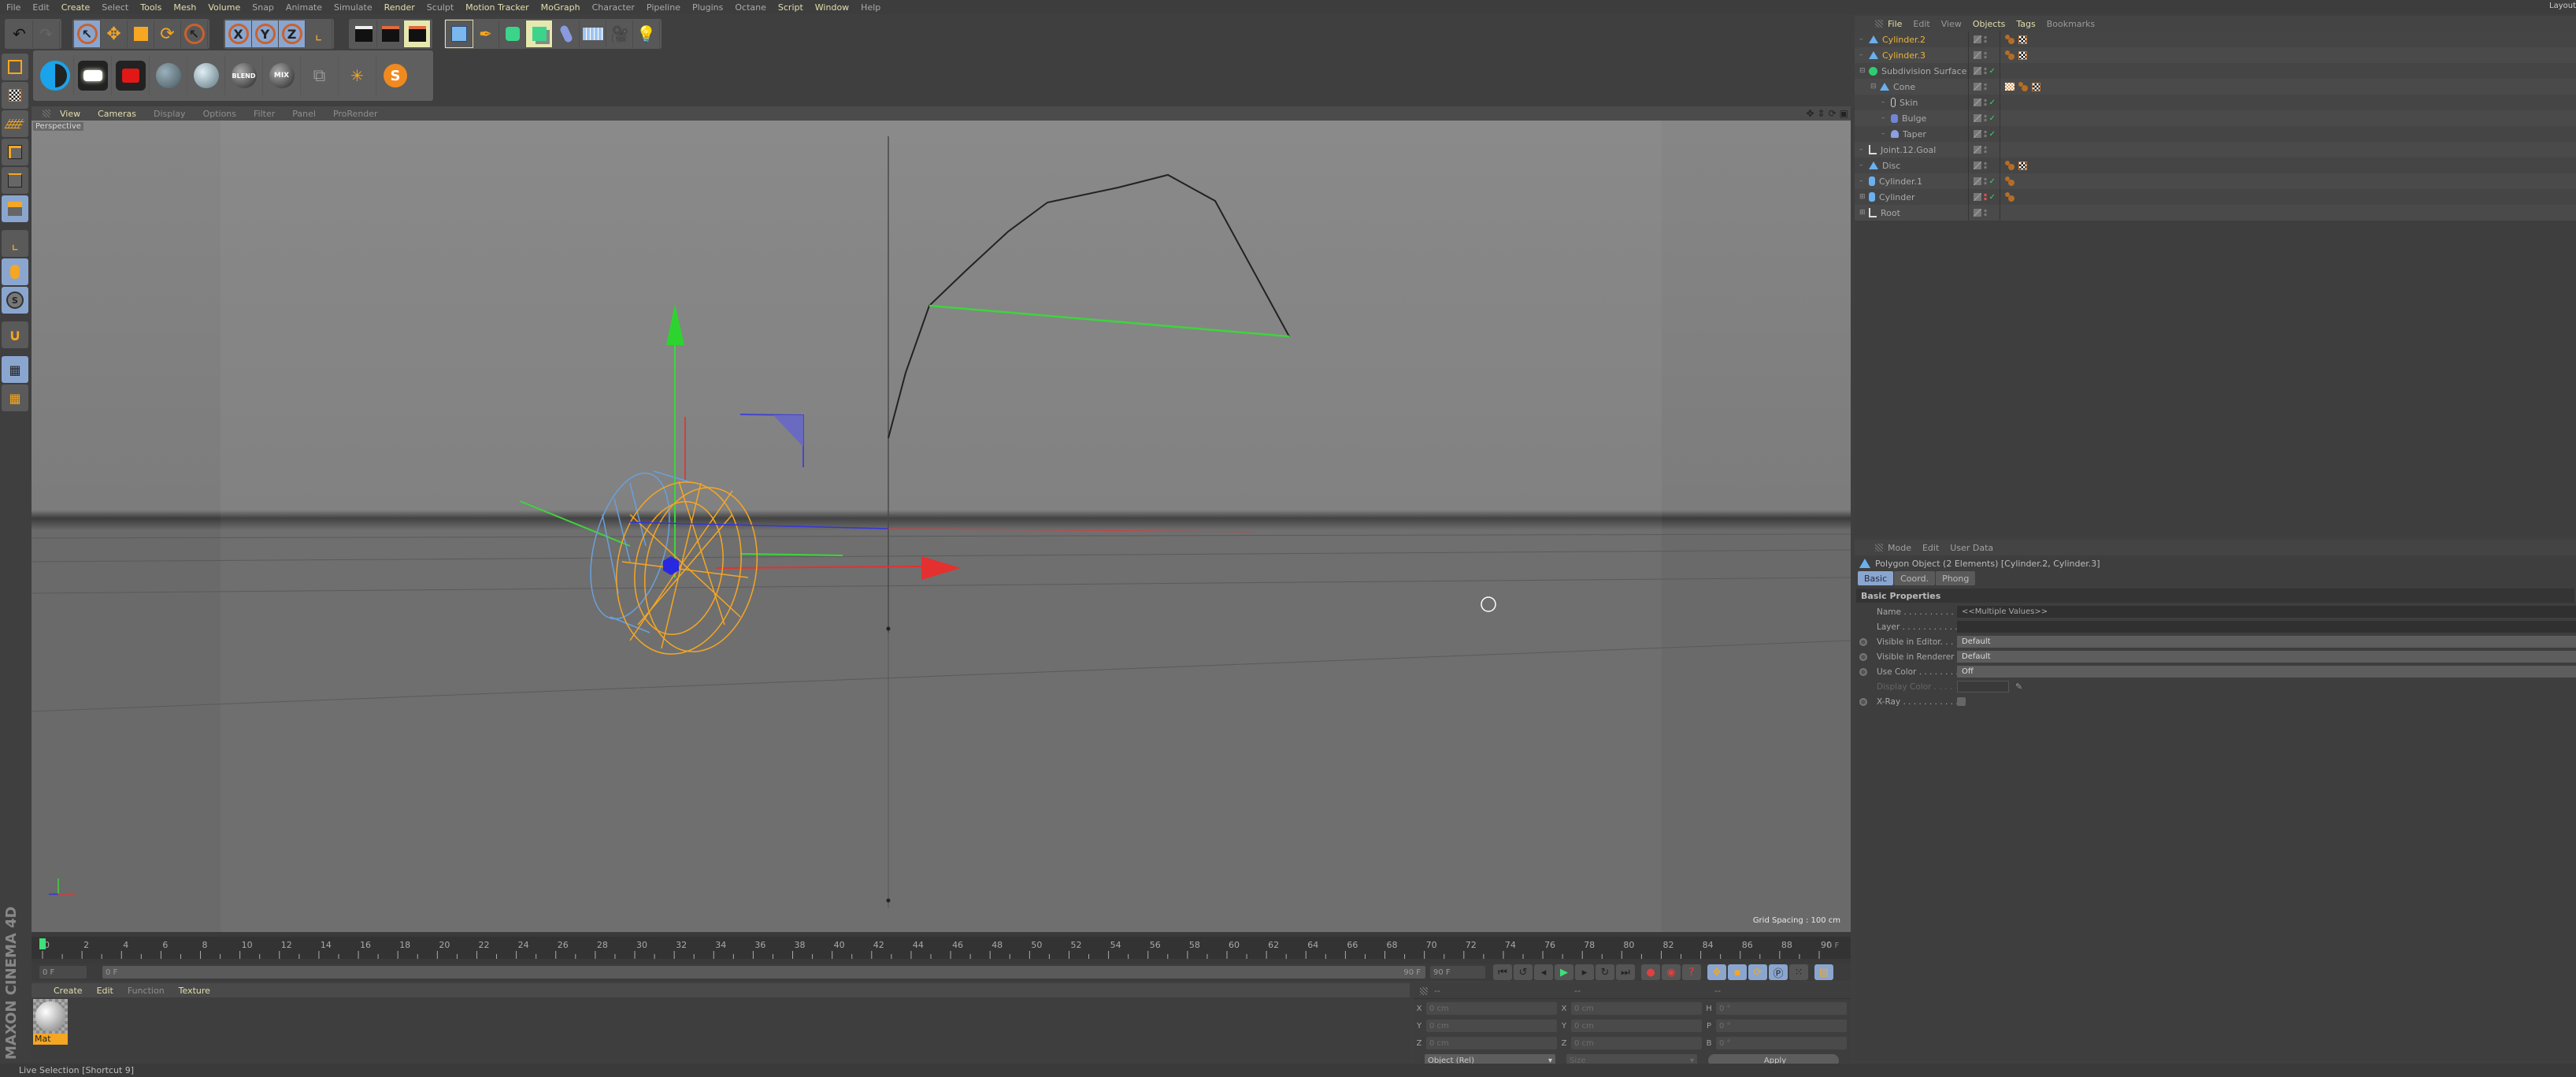  What do you see at coordinates (1798, 972) in the screenshot?
I see `record-point-level-button: ⁙` at bounding box center [1798, 972].